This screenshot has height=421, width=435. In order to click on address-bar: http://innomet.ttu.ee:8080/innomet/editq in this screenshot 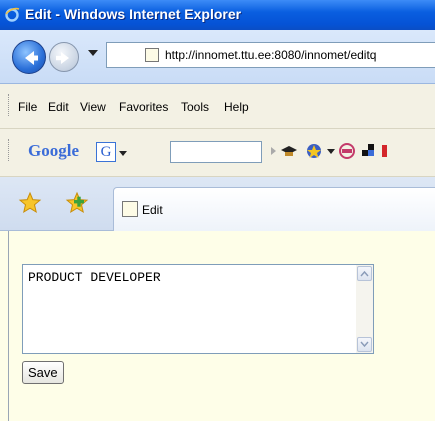, I will do `click(270, 55)`.